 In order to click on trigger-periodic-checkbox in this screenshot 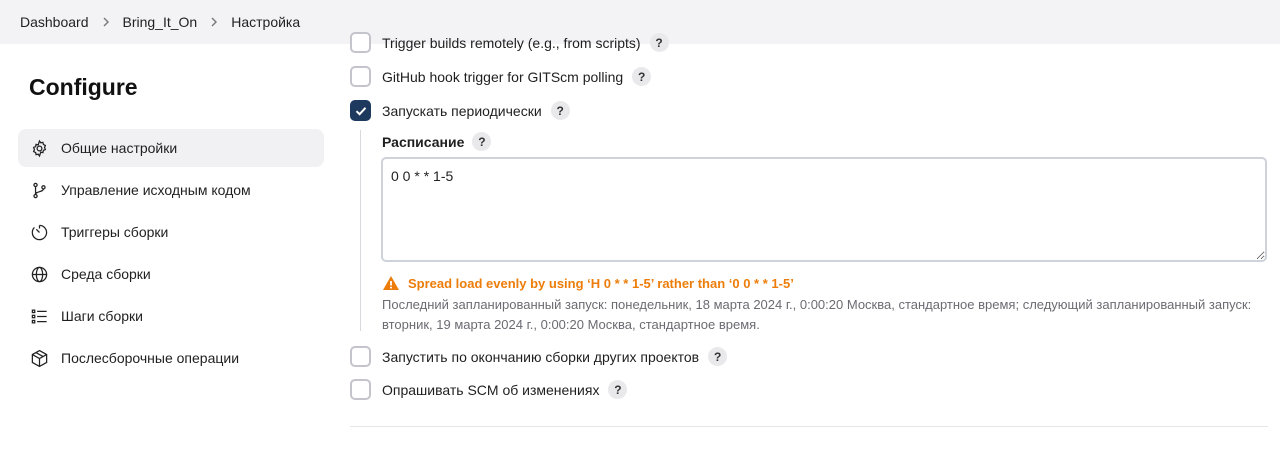, I will do `click(360, 110)`.